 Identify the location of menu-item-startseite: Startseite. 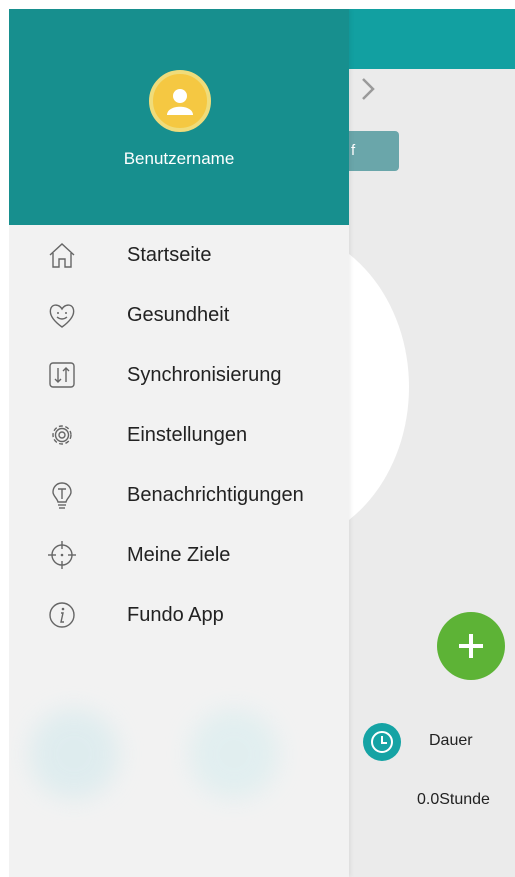
(179, 255).